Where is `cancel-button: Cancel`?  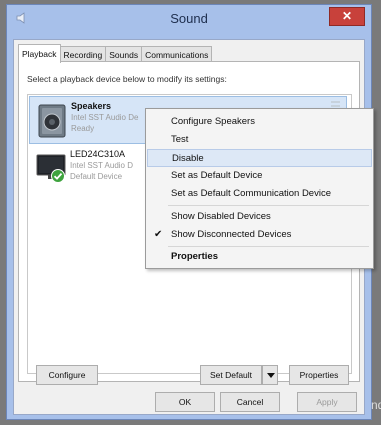 cancel-button: Cancel is located at coordinates (250, 402).